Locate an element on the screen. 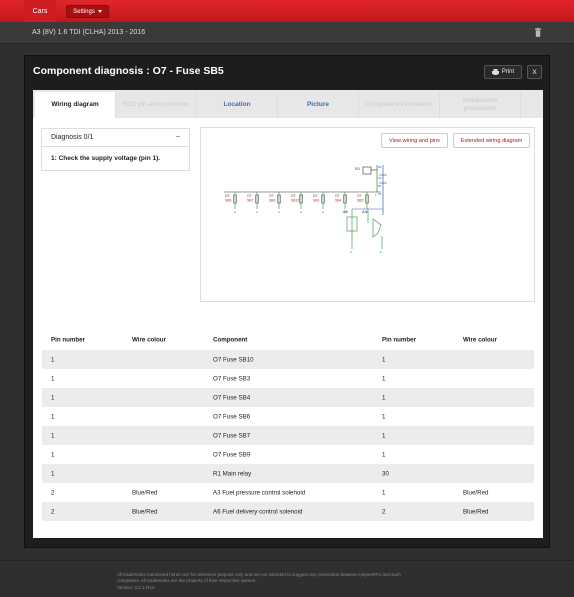 This screenshot has height=597, width=574. table-cell: O7 Fuse SB4 is located at coordinates (232, 397).